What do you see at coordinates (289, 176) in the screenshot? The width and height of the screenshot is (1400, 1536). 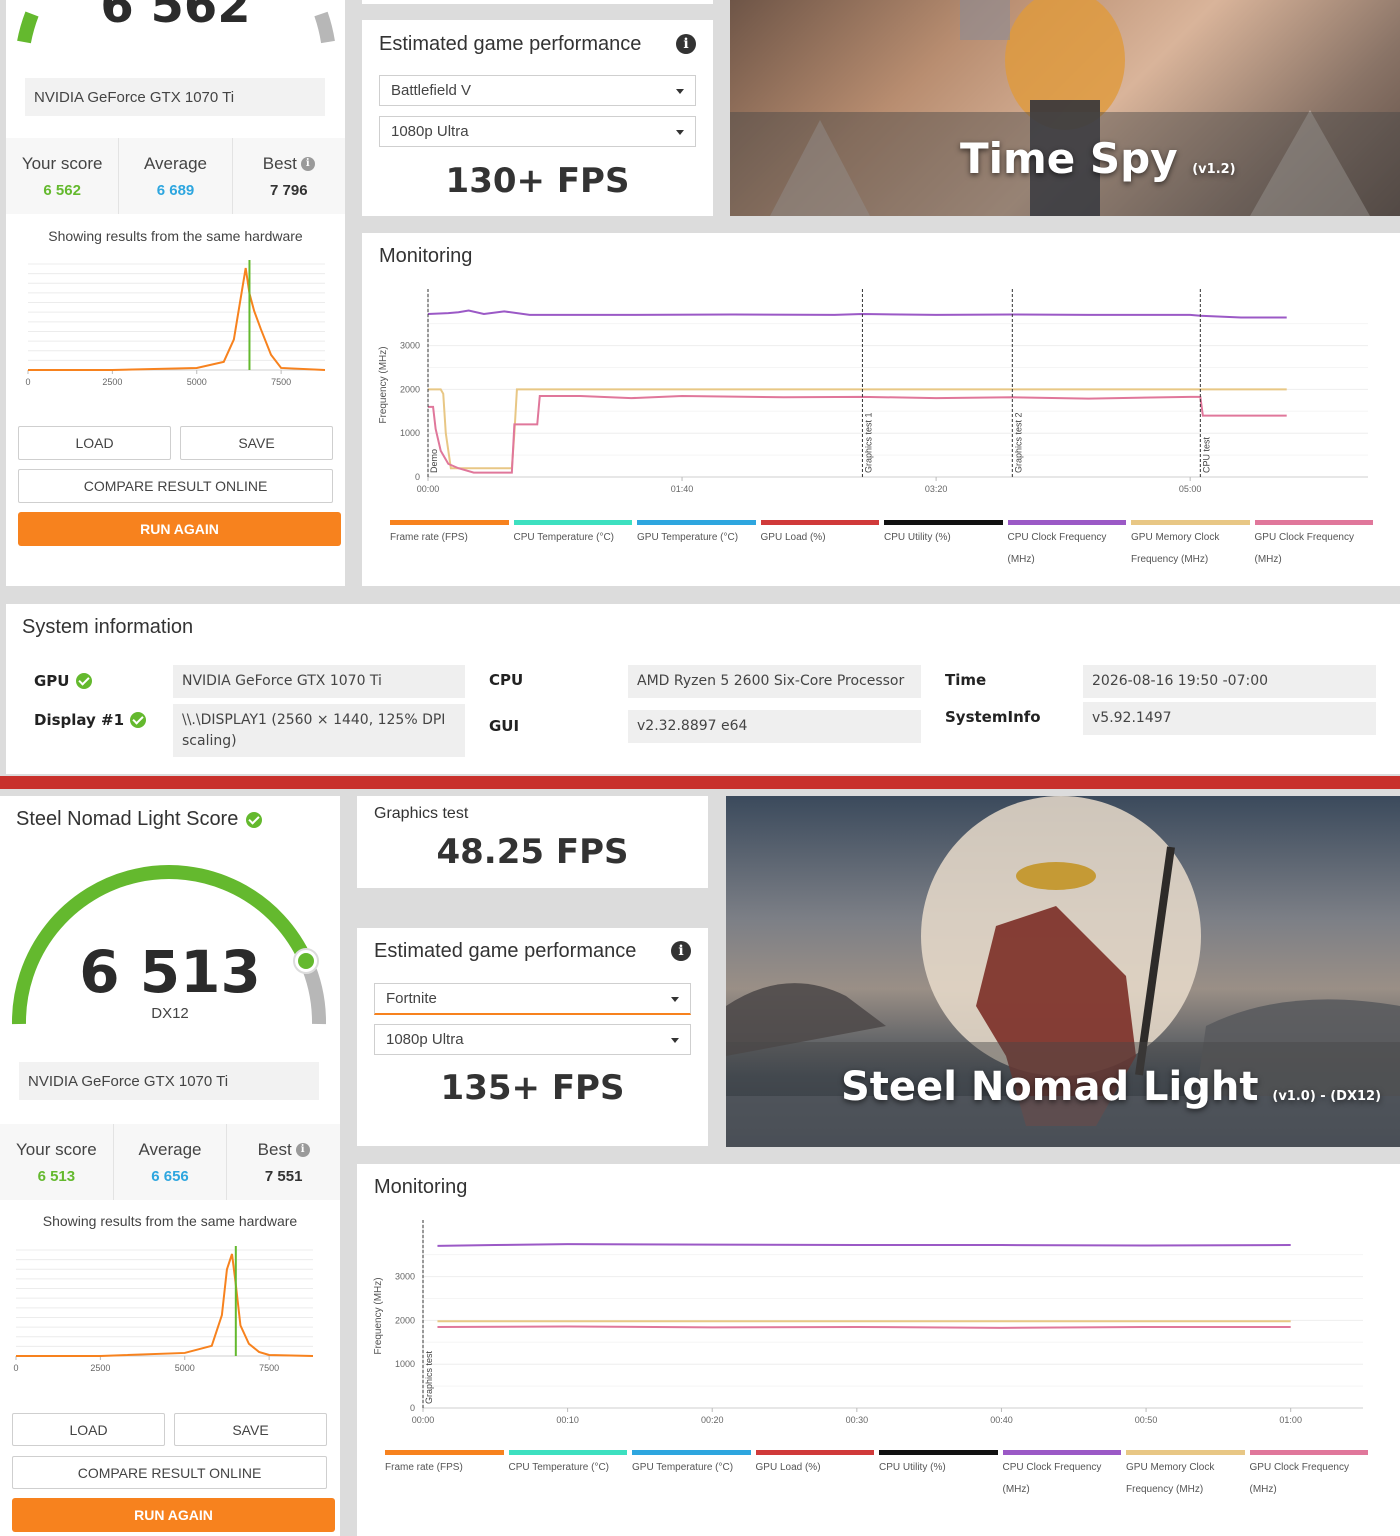 I see `ts-best-score: Best i 7 796` at bounding box center [289, 176].